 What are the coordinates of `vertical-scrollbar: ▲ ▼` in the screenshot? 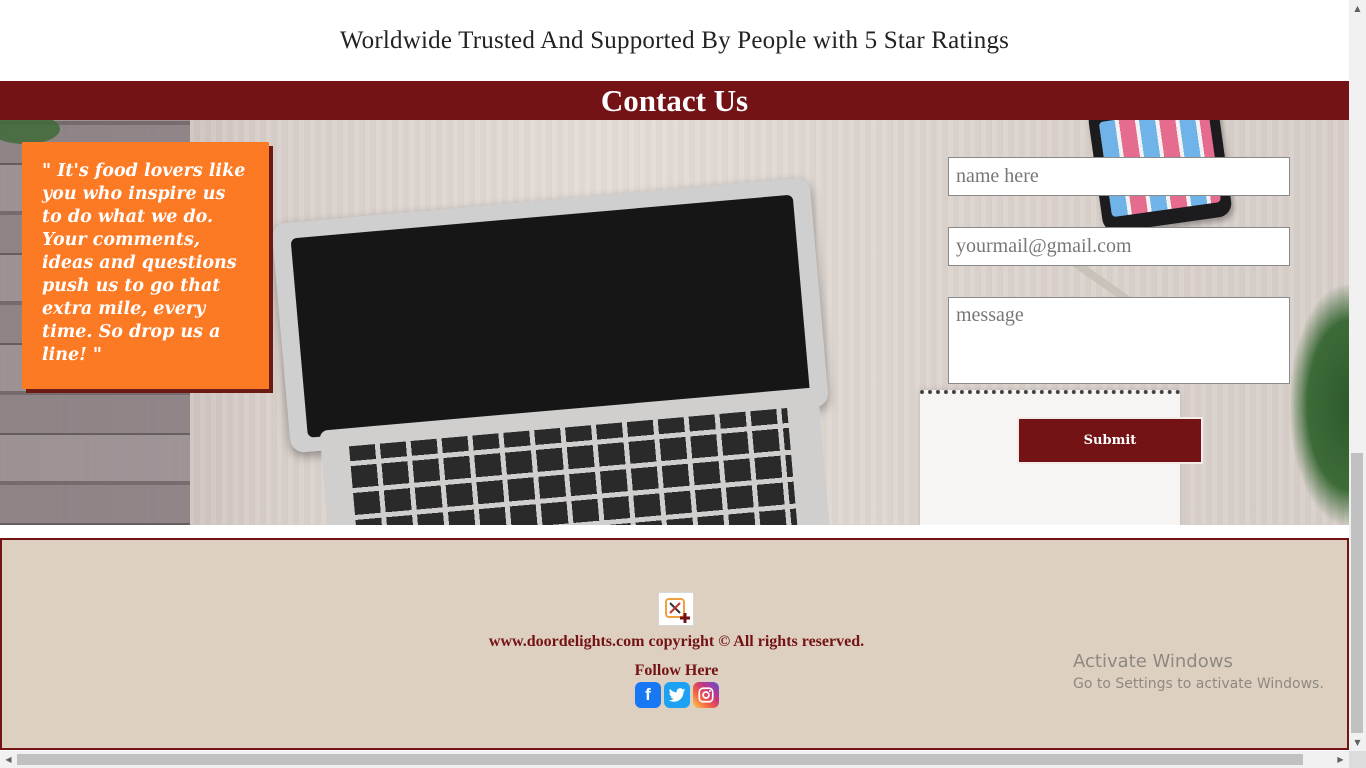 It's located at (1357, 375).